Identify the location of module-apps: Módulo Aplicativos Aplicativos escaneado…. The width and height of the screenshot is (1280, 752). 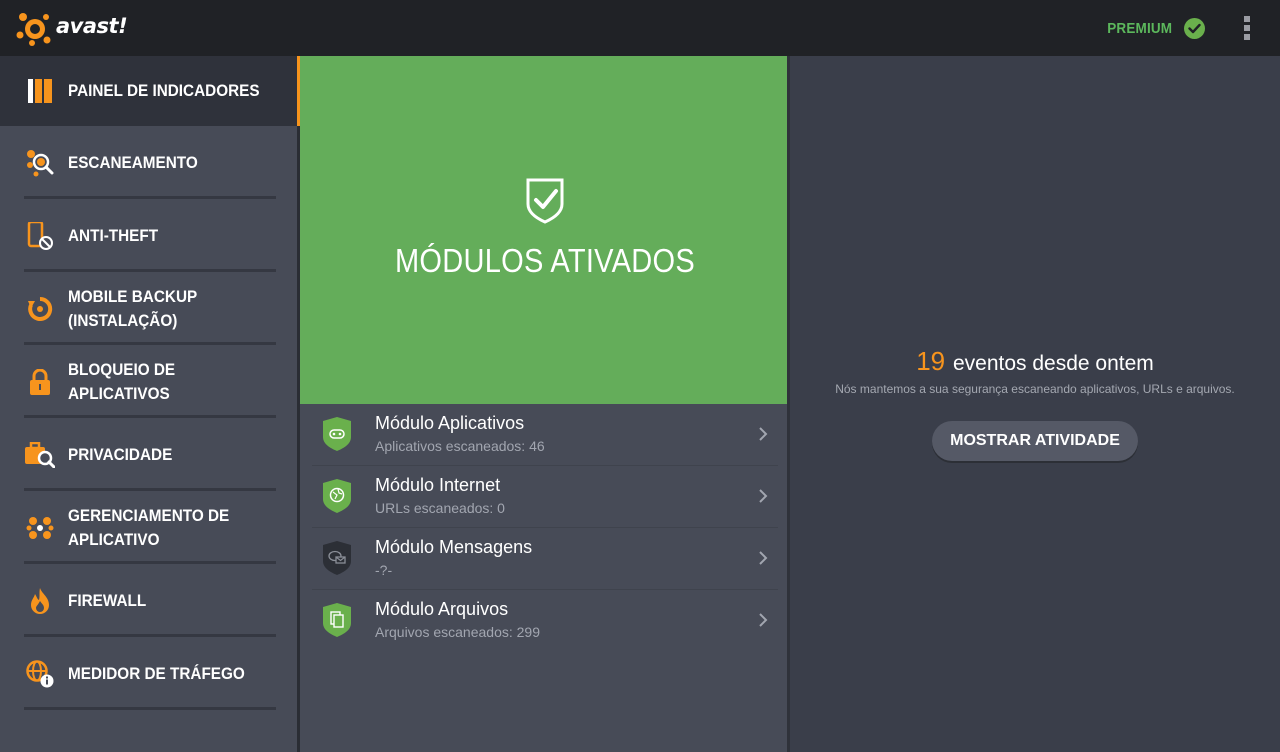
(545, 435).